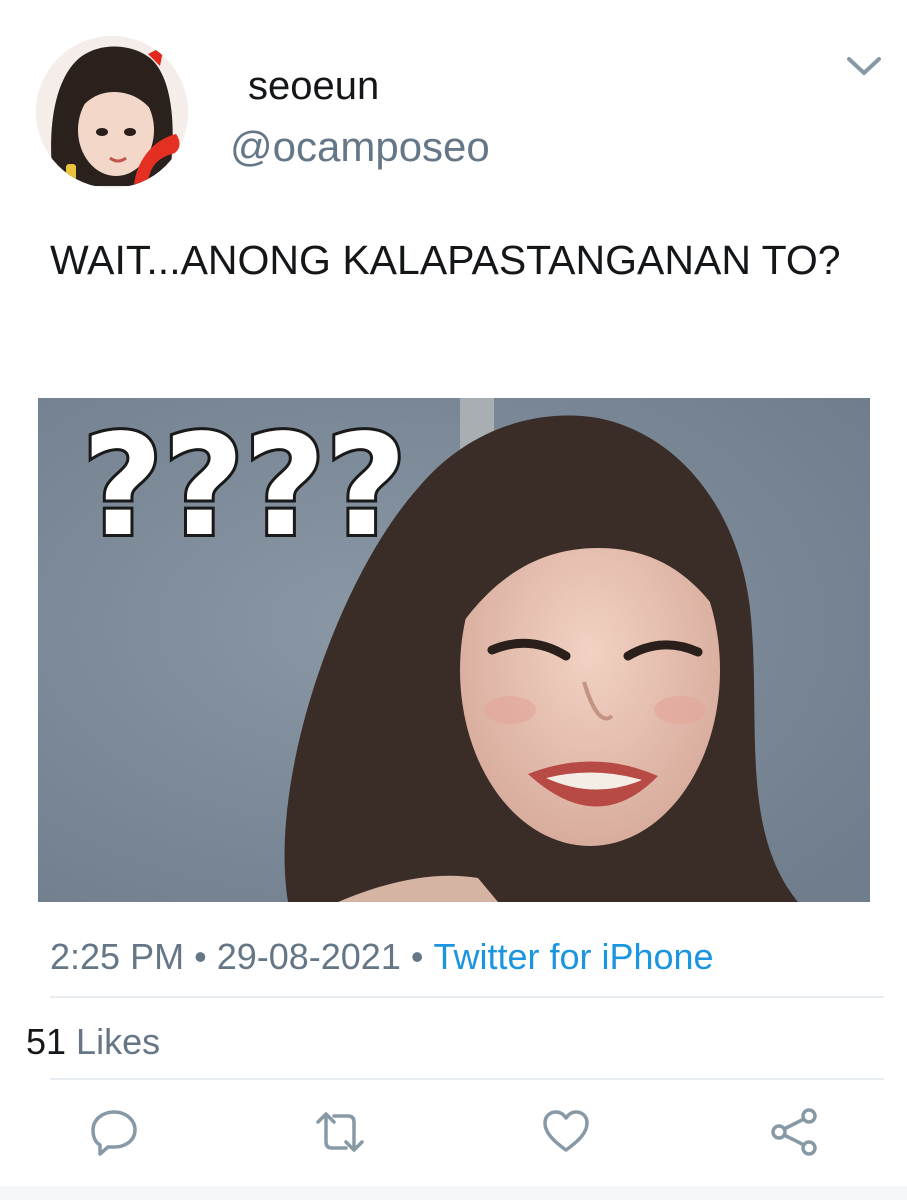 The width and height of the screenshot is (907, 1200). What do you see at coordinates (244, 486) in the screenshot?
I see `question-marks-overlay: ????` at bounding box center [244, 486].